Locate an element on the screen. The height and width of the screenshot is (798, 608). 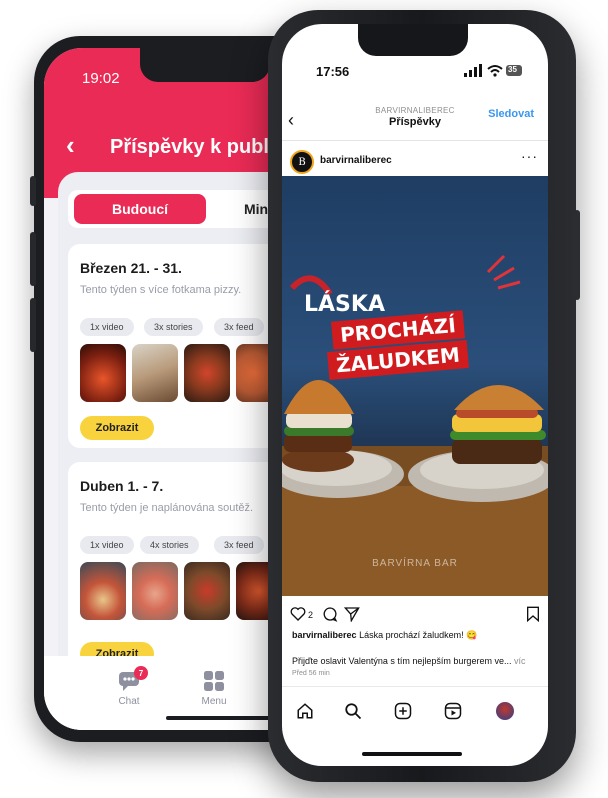
show-button: Zobrazit is located at coordinates (117, 428).